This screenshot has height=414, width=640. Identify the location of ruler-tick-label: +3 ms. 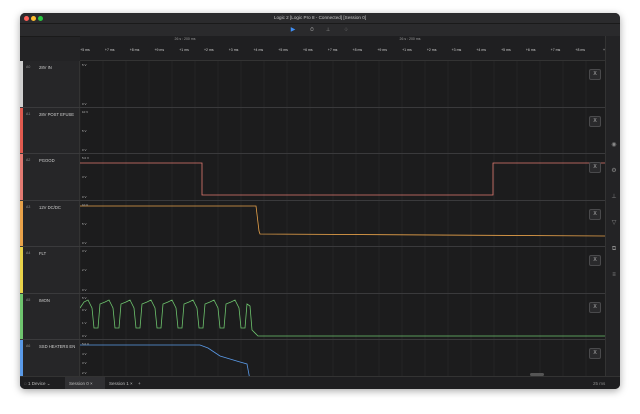
(456, 50).